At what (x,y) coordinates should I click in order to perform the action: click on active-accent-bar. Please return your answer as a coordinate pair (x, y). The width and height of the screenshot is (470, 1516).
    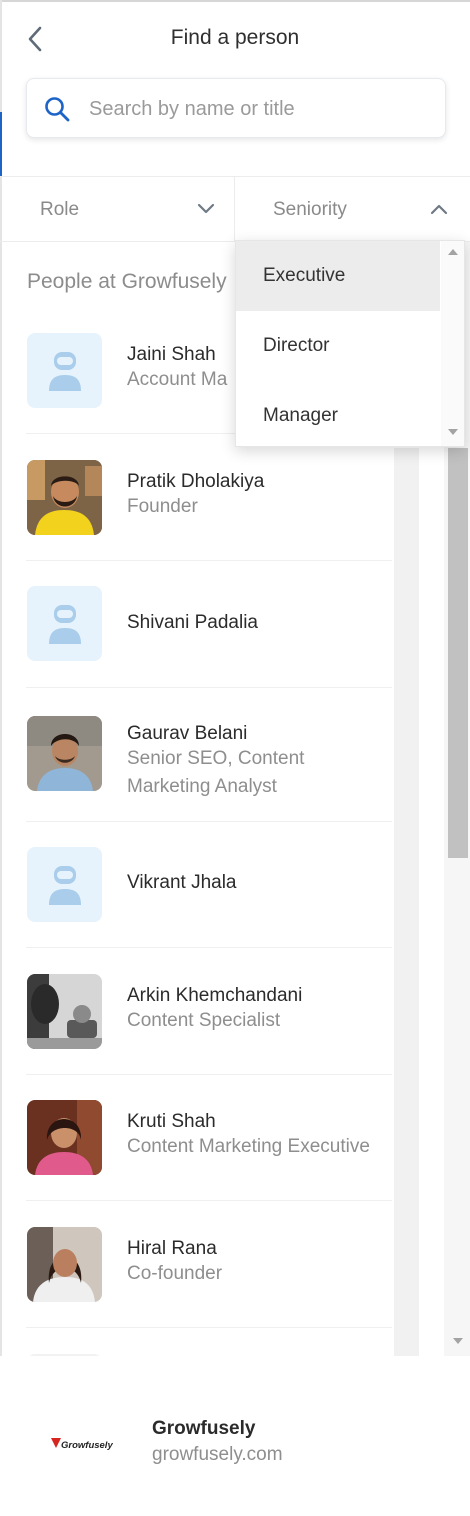
    Looking at the image, I should click on (1, 144).